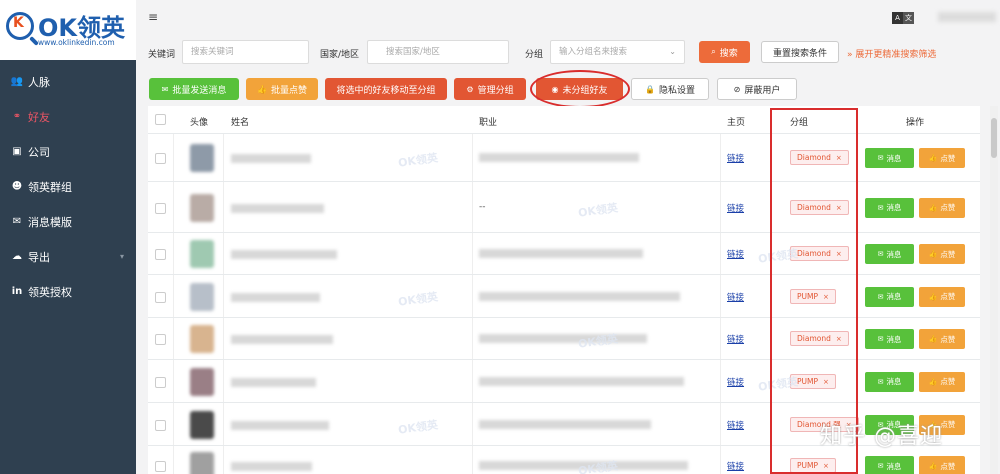 The width and height of the screenshot is (1000, 474). Describe the element at coordinates (670, 89) in the screenshot. I see `privacy-settings-button: 🔒 隐私设置` at that location.